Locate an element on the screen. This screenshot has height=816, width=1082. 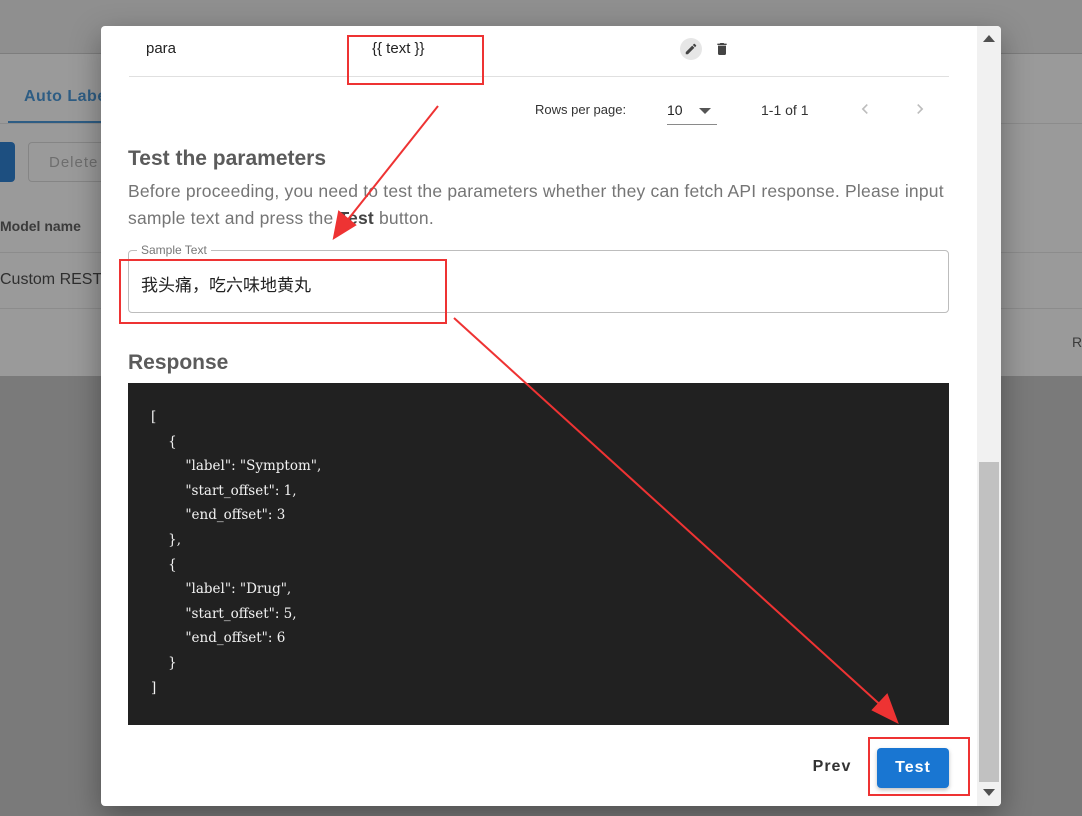
scrollbar-thumb is located at coordinates (989, 622).